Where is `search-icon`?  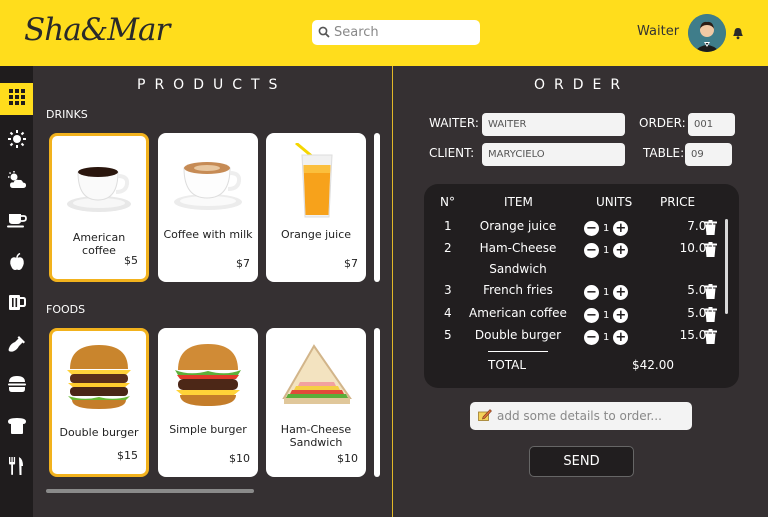
search-icon is located at coordinates (324, 32).